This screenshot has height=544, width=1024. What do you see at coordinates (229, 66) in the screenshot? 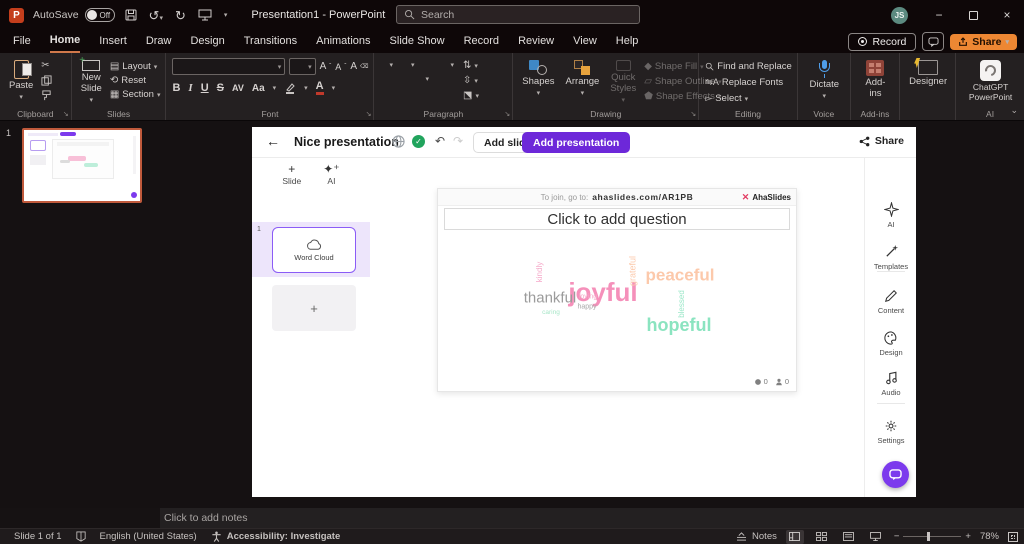
I see `font-name-combo: ▾` at bounding box center [229, 66].